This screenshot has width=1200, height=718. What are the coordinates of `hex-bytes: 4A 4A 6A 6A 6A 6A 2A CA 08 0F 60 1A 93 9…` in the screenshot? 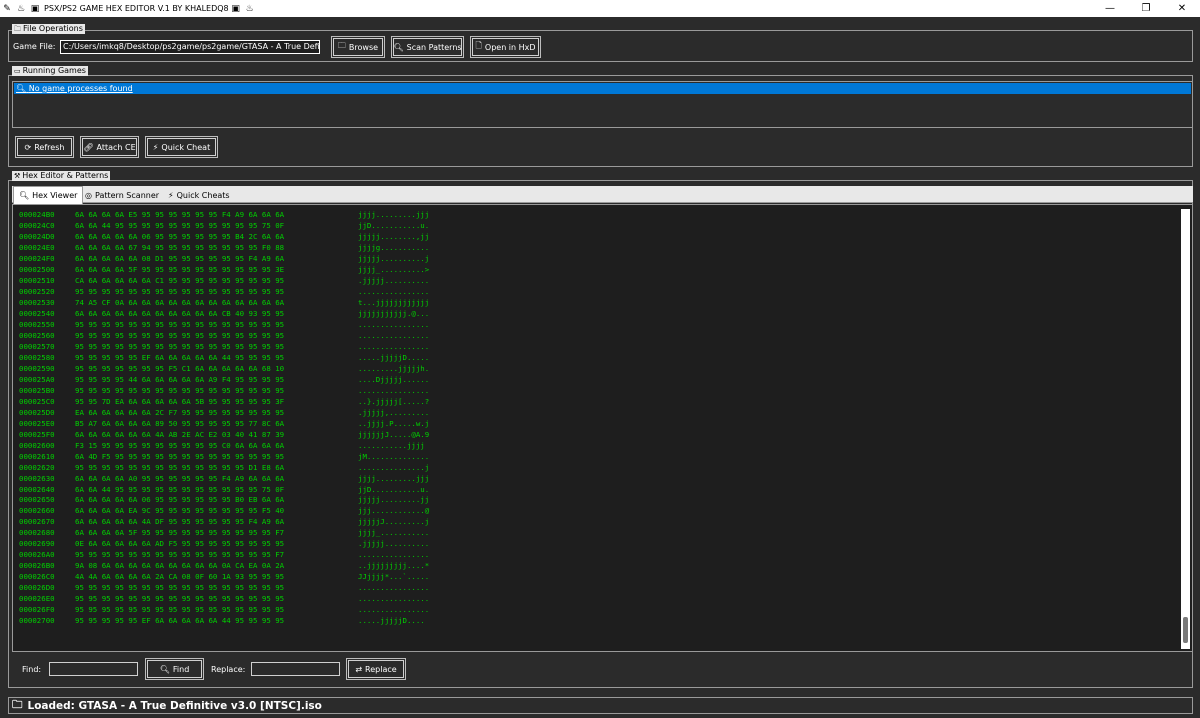 It's located at (179, 576).